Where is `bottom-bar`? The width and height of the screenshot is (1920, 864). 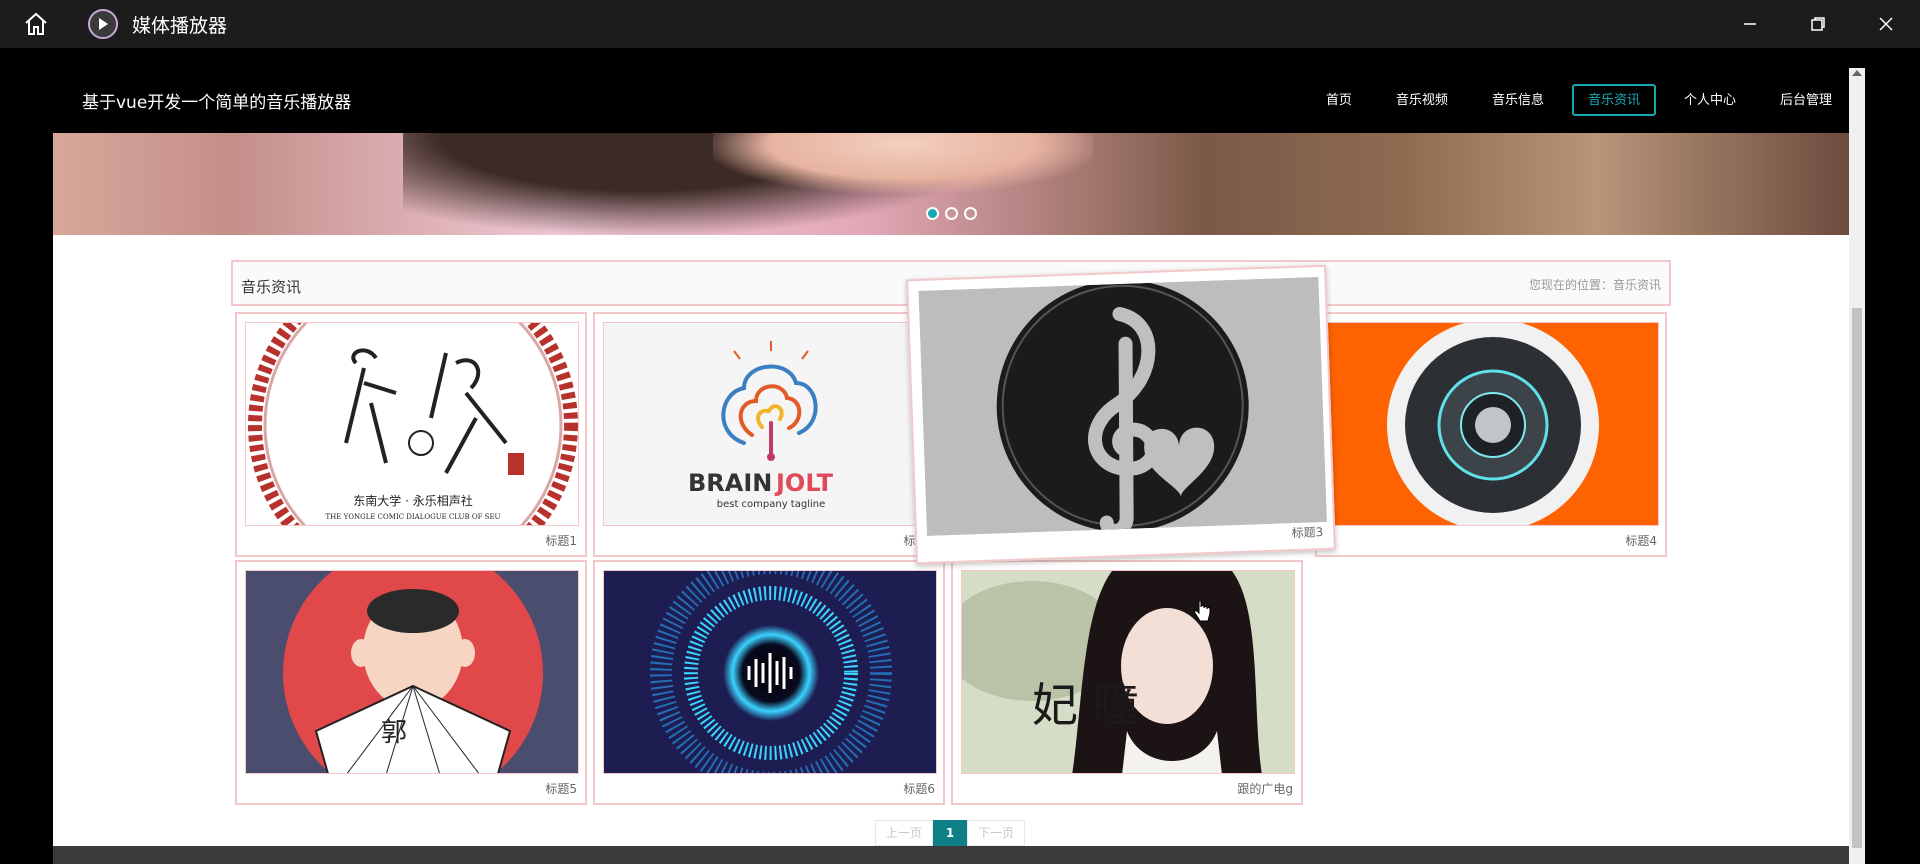 bottom-bar is located at coordinates (951, 855).